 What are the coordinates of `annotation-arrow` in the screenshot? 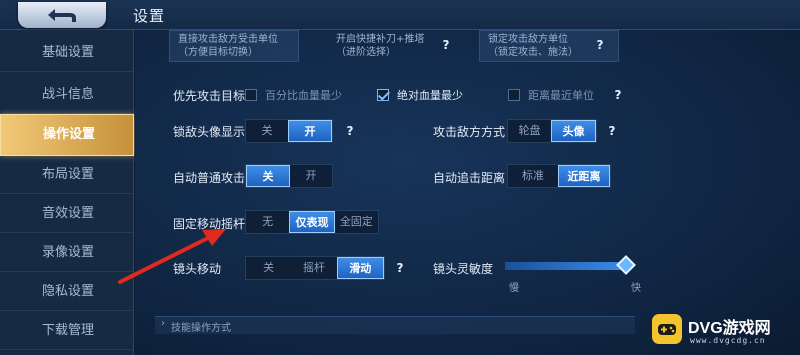 It's located at (172, 256).